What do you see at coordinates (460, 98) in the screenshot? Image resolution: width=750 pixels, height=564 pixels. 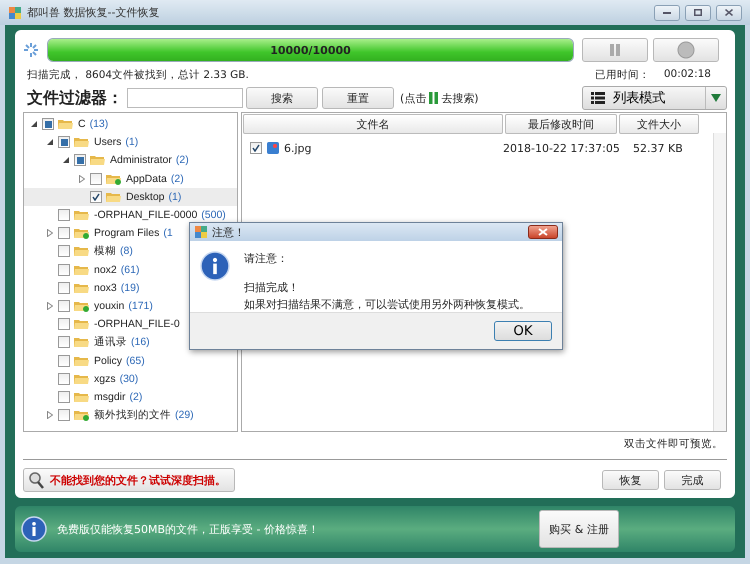 I see `hint-text: 去搜索)` at bounding box center [460, 98].